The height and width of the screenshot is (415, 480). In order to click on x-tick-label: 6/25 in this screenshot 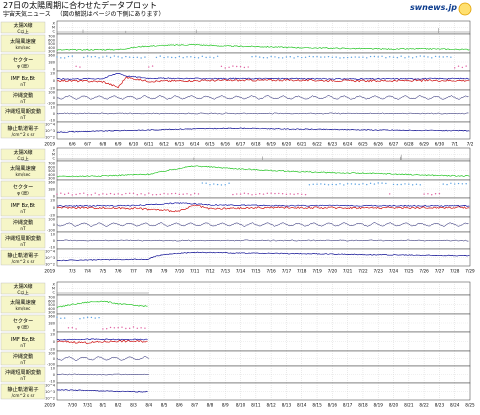, I will do `click(363, 144)`.